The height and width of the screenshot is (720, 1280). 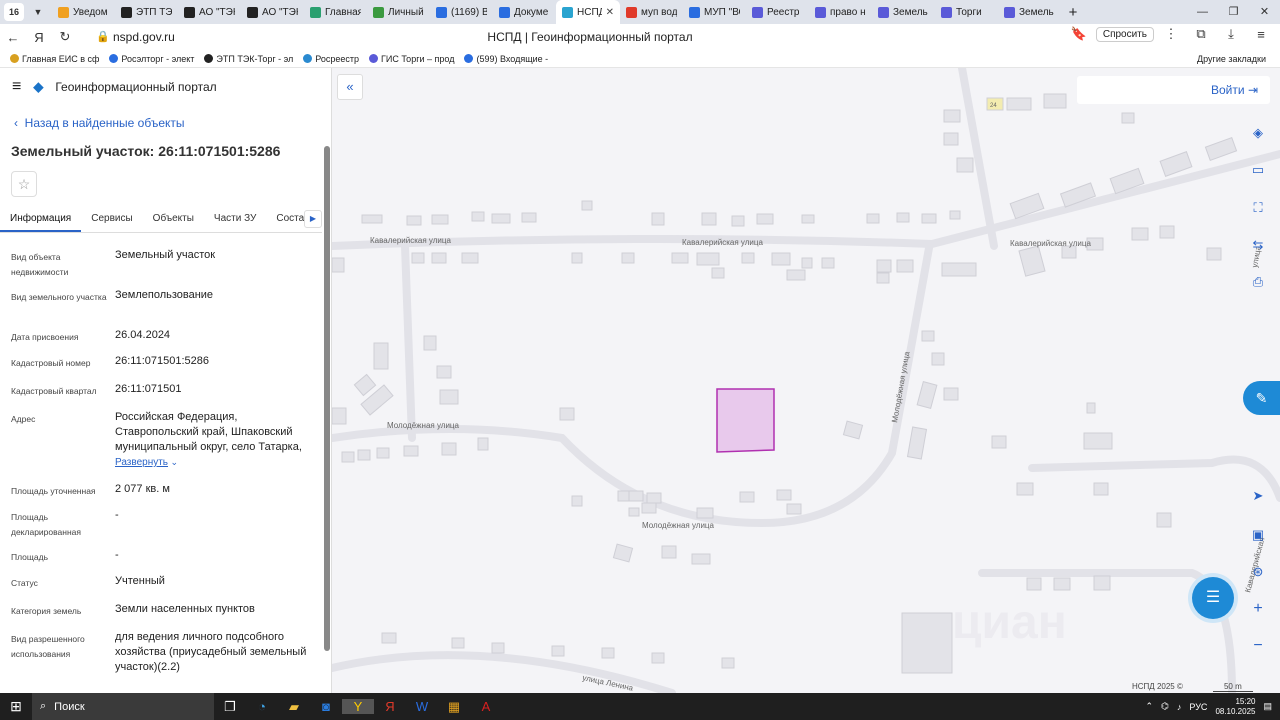 What do you see at coordinates (1079, 34) in the screenshot?
I see `bookmark-icon: 🔖` at bounding box center [1079, 34].